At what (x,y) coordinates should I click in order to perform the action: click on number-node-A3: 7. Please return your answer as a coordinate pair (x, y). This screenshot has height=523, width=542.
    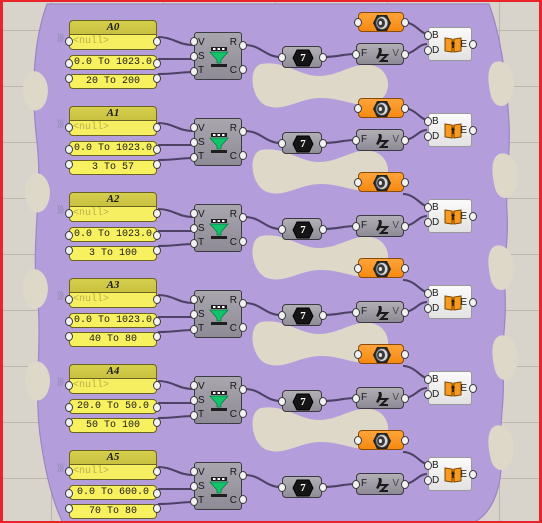
    Looking at the image, I should click on (302, 315).